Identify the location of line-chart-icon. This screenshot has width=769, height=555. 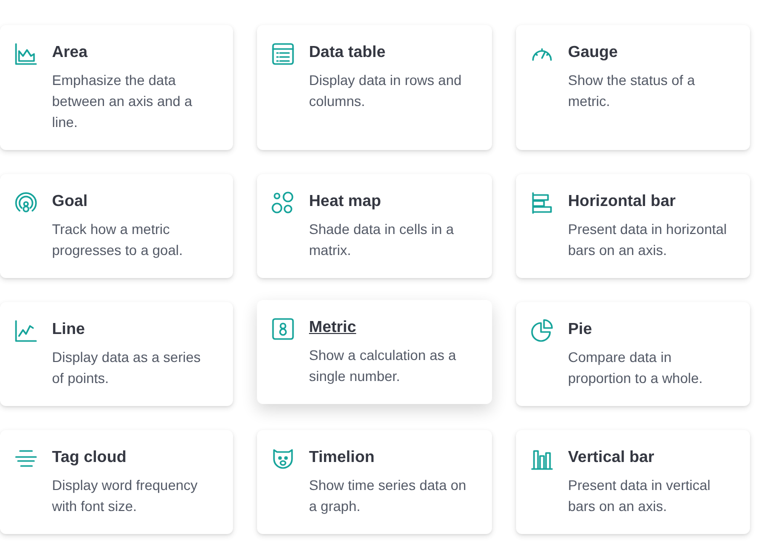
(26, 331).